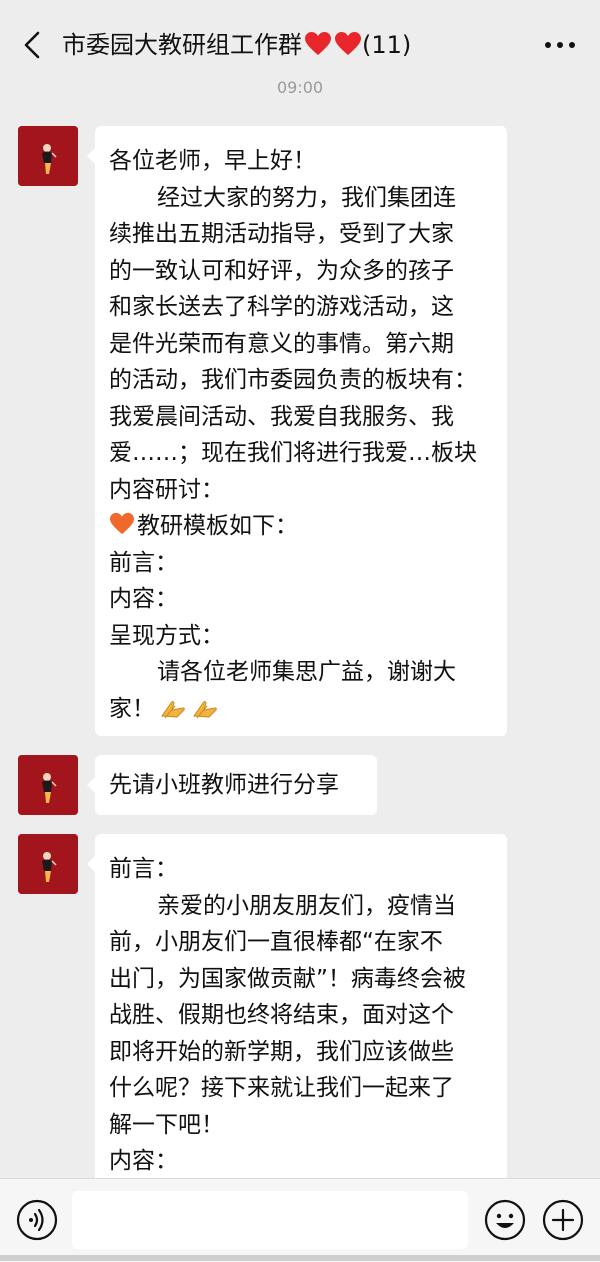 The width and height of the screenshot is (600, 1262). What do you see at coordinates (270, 1220) in the screenshot?
I see `message-input` at bounding box center [270, 1220].